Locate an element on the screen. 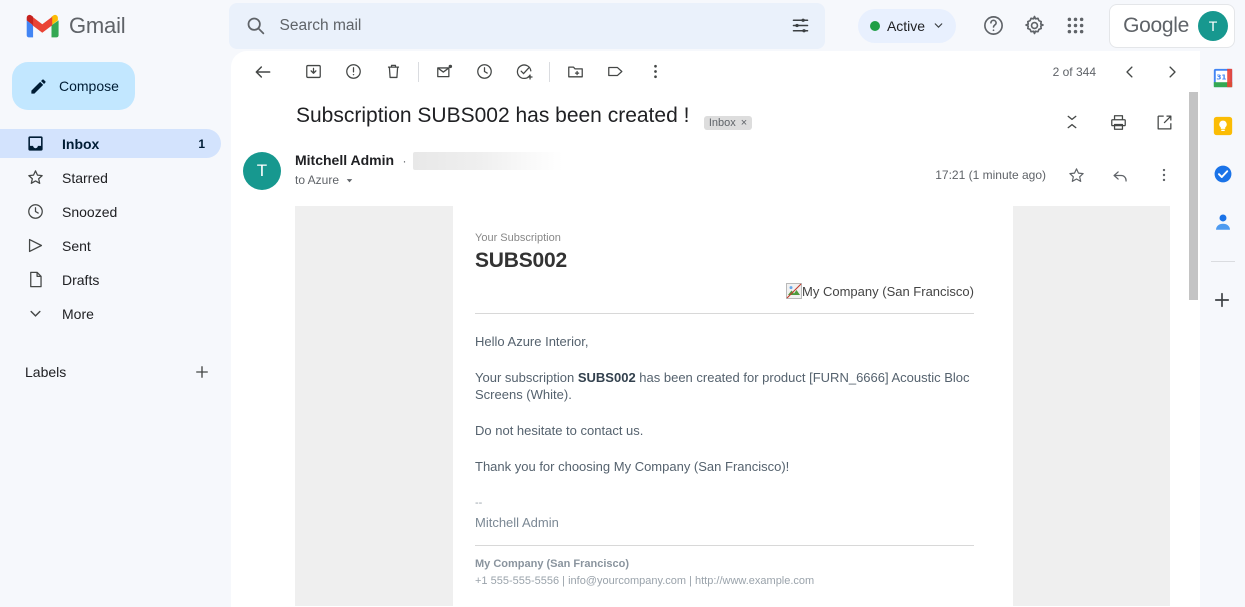  reading-pane-scrollbar is located at coordinates (1194, 349).